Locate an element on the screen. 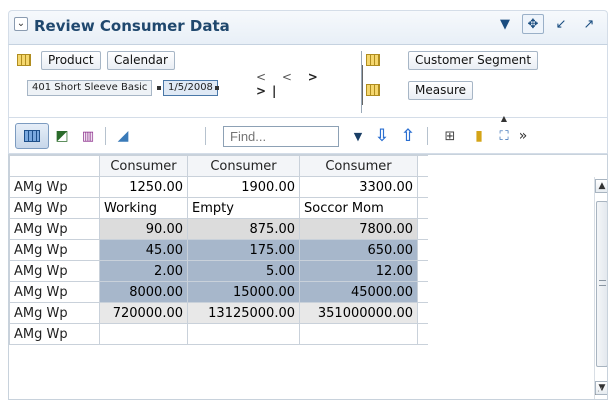 The image size is (616, 415). table-row: AMg Wp 720000.00 13125000.00 351000000.00 is located at coordinates (218, 313).